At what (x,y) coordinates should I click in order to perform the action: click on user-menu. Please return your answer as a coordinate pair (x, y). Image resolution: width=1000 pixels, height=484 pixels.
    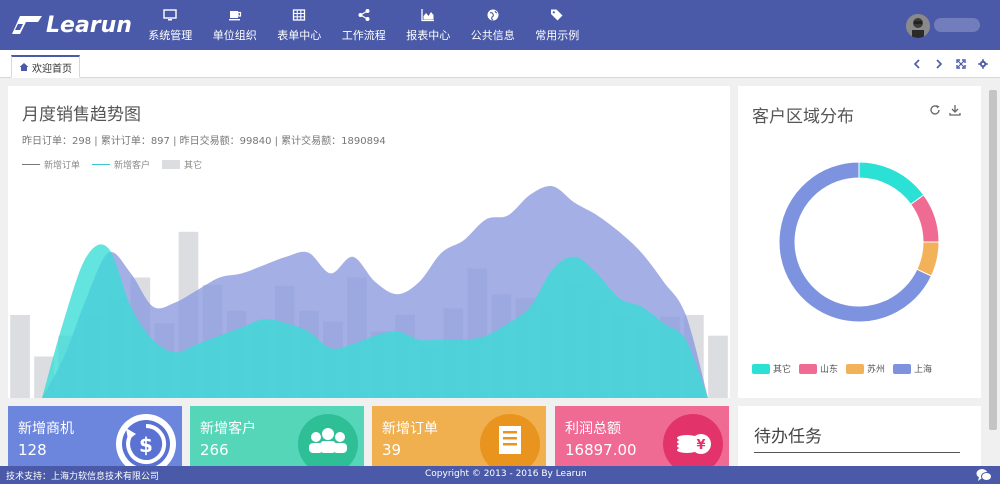
    Looking at the image, I should click on (950, 25).